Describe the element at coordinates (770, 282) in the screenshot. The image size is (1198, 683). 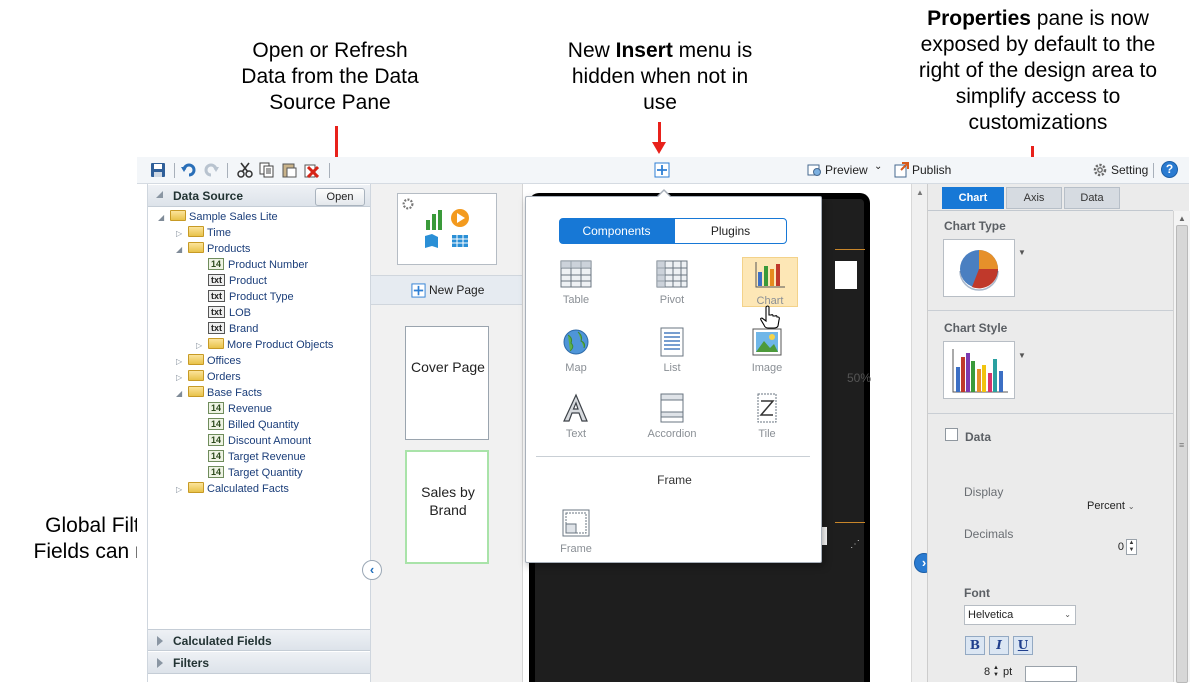
I see `insert-chart: Chart` at that location.